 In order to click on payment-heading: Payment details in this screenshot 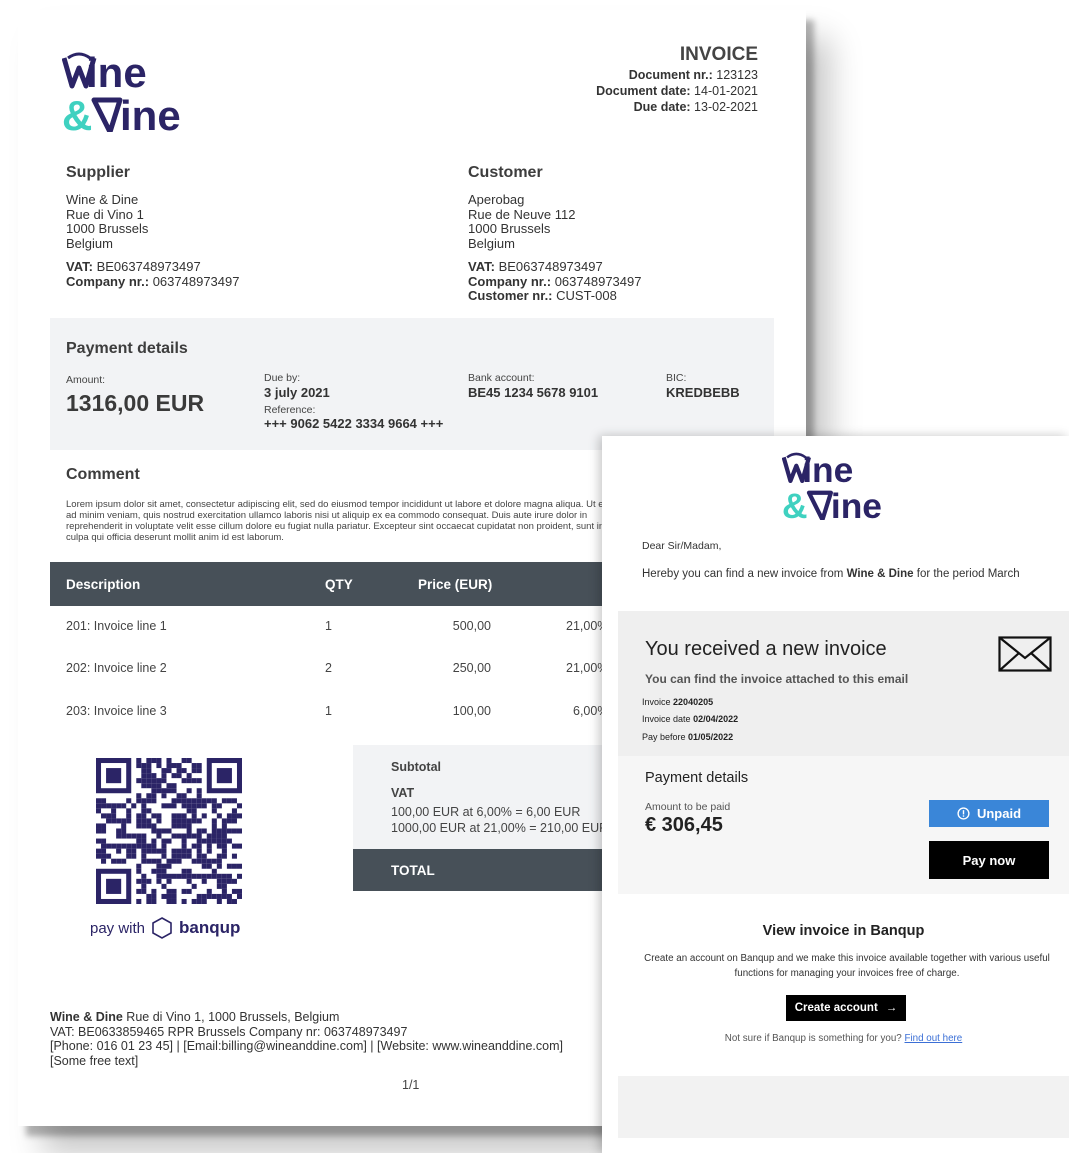, I will do `click(127, 348)`.